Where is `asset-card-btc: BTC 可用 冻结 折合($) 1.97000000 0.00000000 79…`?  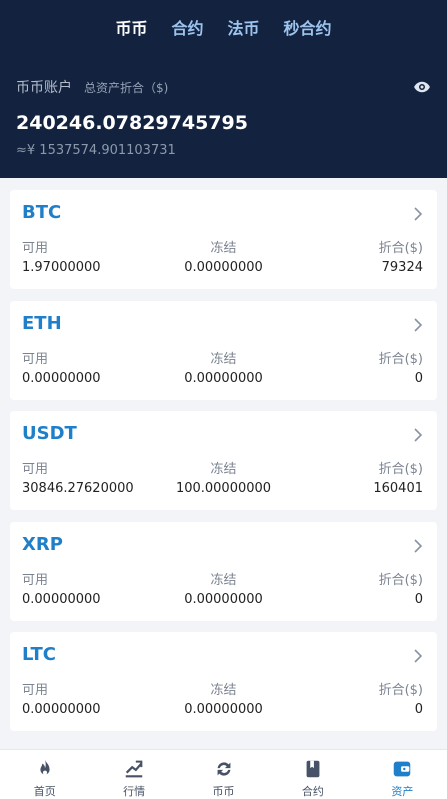
asset-card-btc: BTC 可用 冻结 折合($) 1.97000000 0.00000000 79… is located at coordinates (223, 239).